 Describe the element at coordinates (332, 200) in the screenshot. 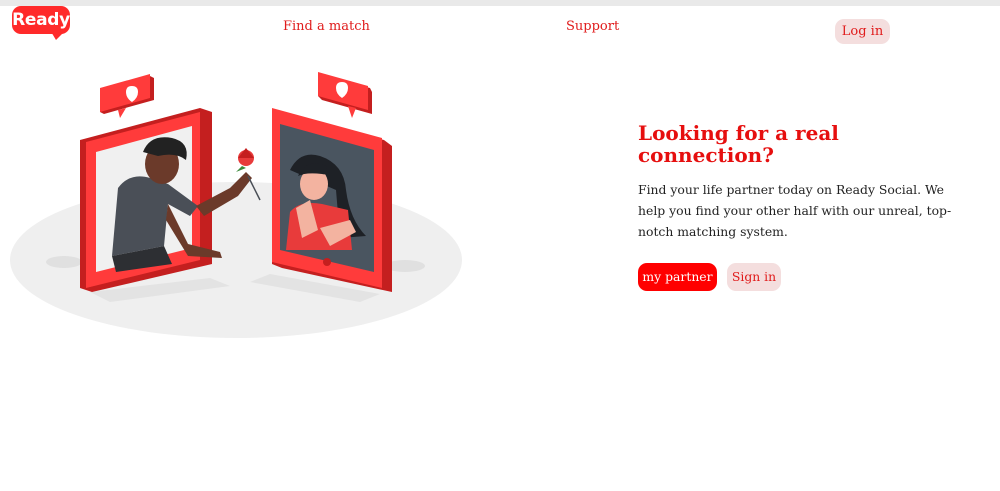

I see `right-phone` at that location.